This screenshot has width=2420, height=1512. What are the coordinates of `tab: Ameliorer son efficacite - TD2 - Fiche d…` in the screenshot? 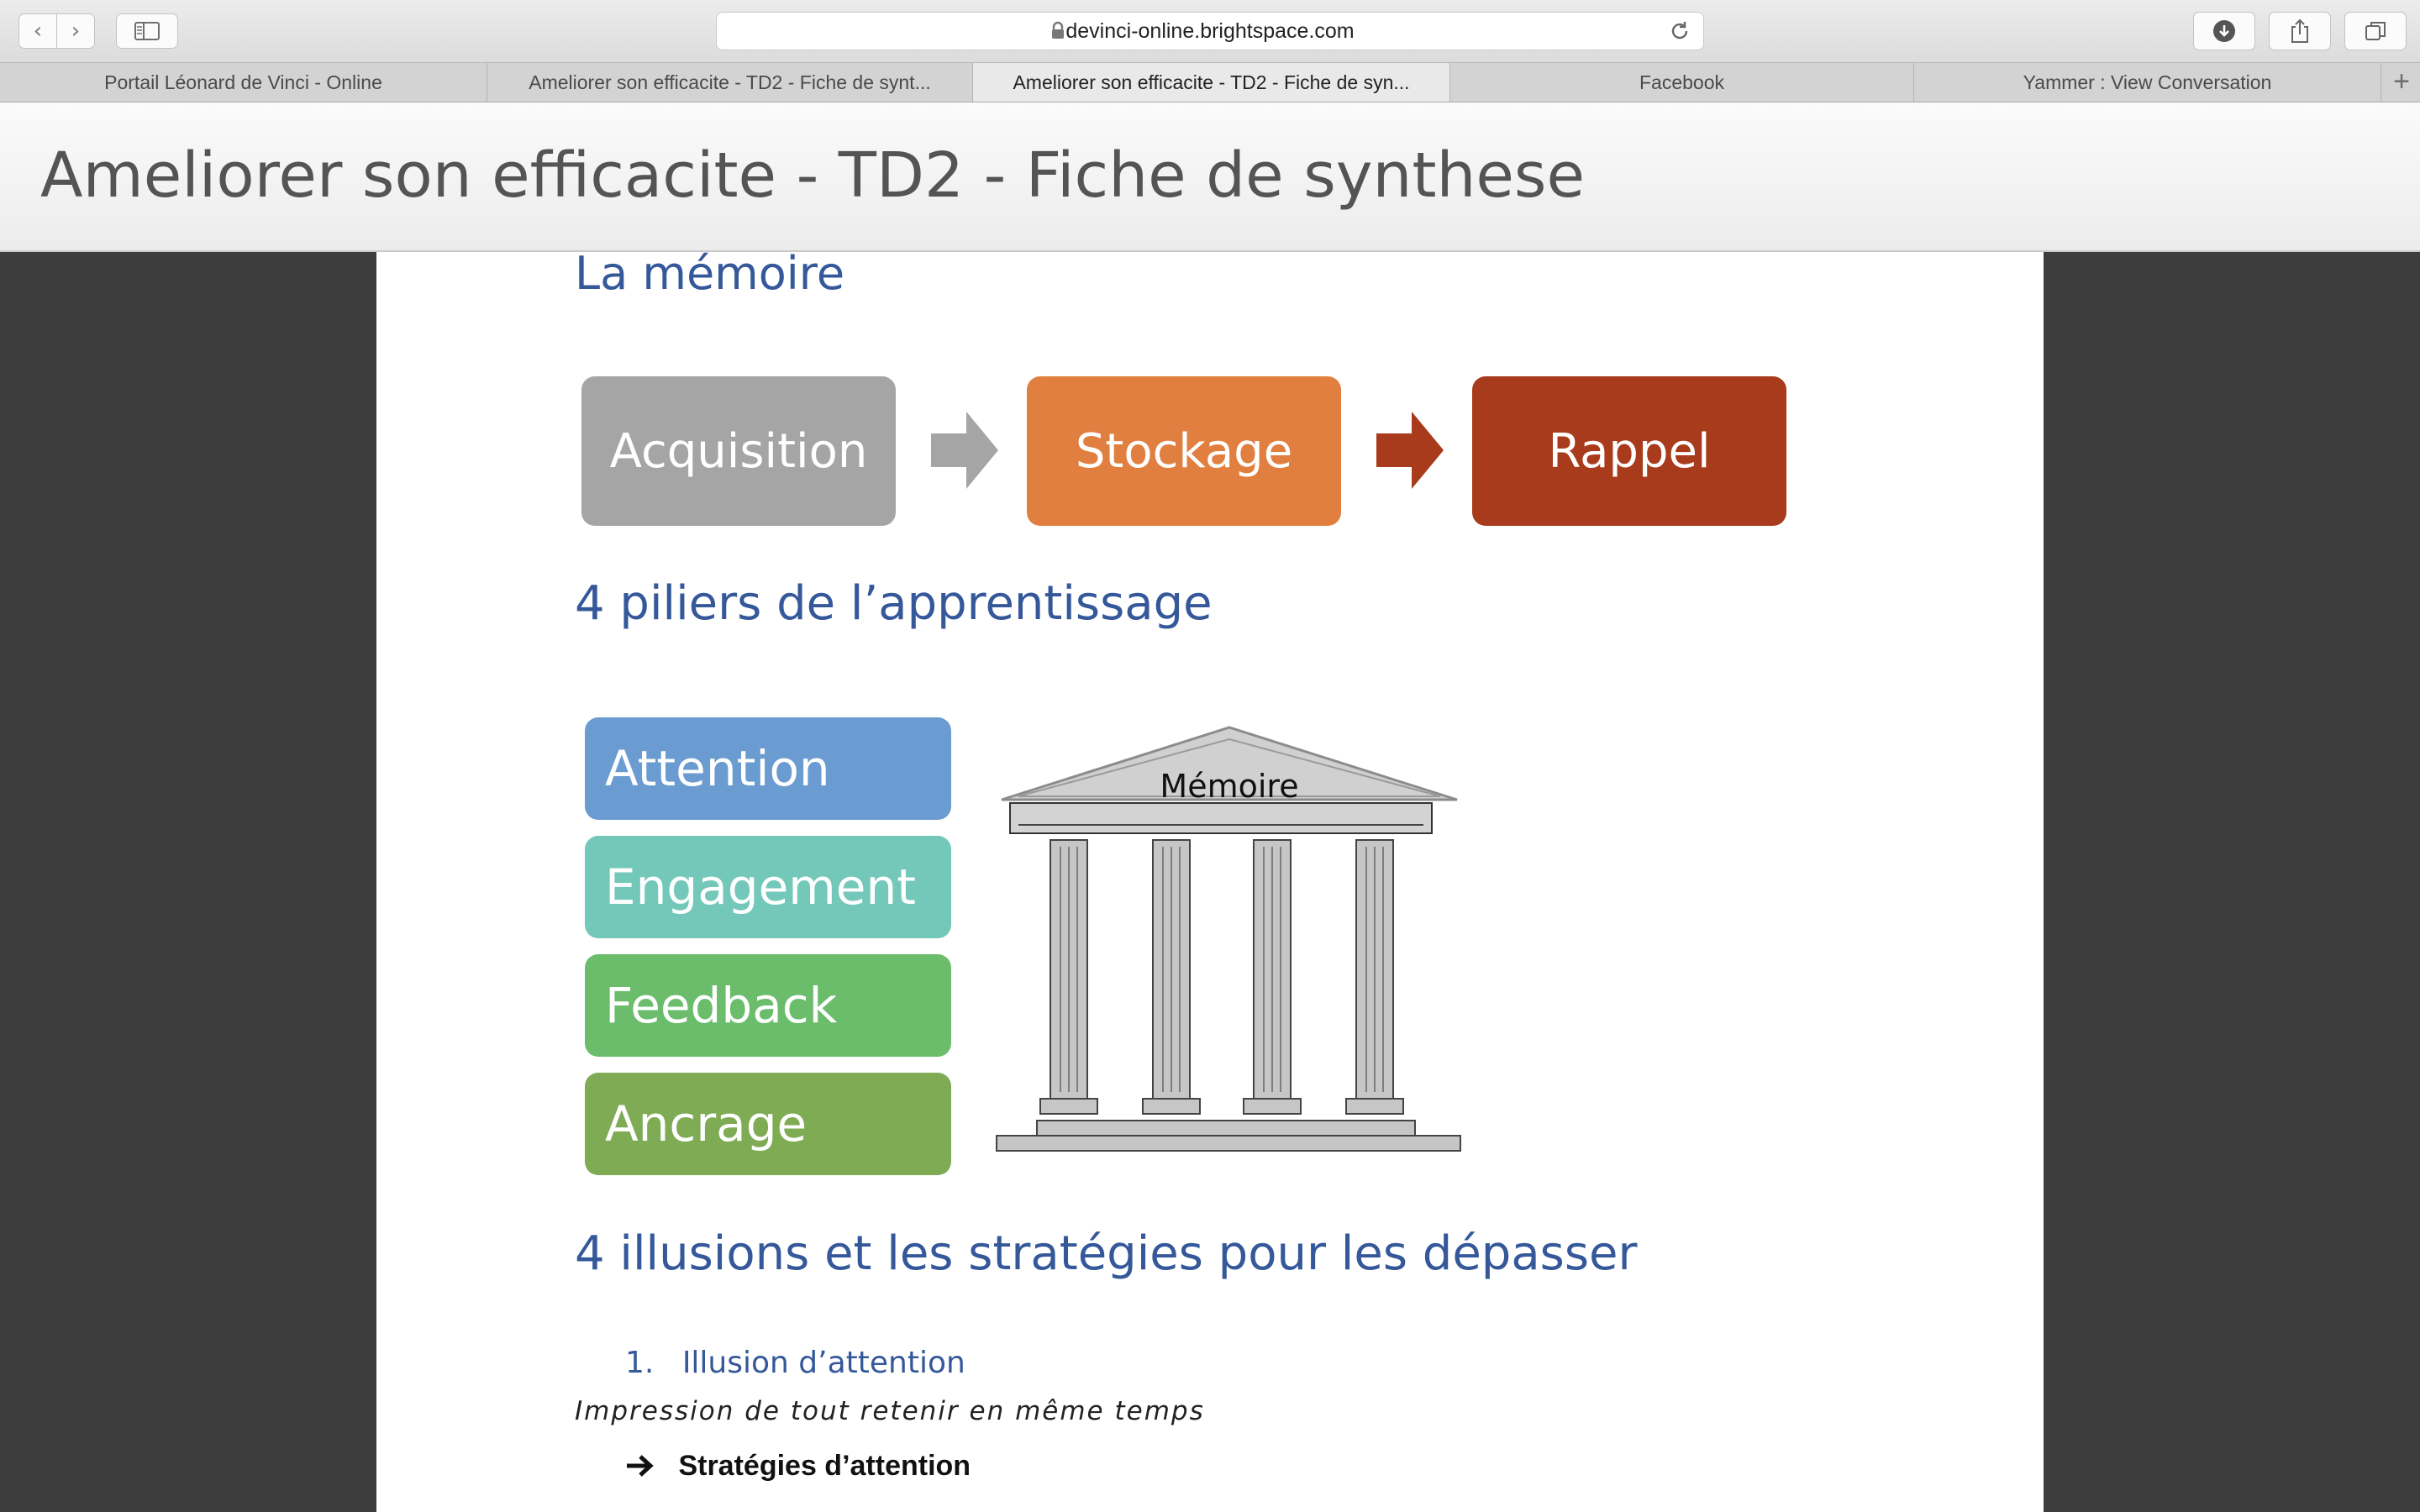 It's located at (730, 82).